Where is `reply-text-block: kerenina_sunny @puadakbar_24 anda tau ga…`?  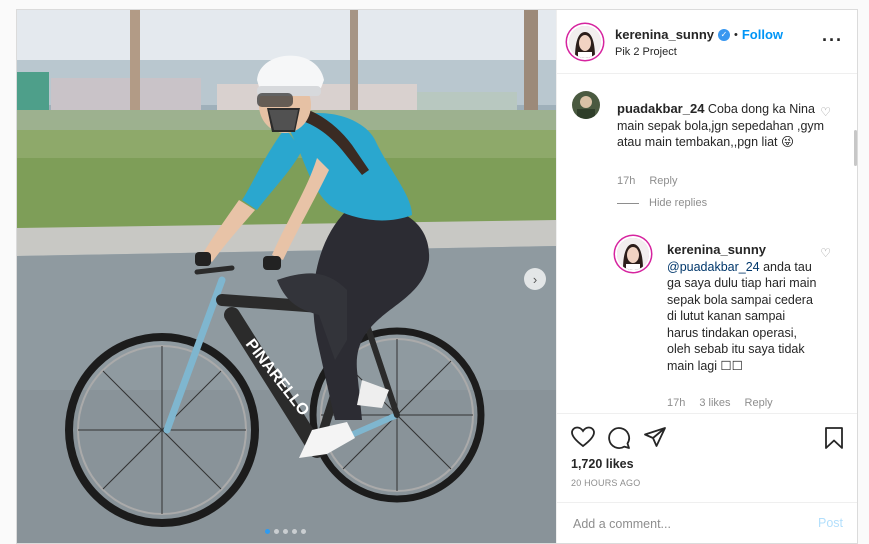
reply-text-block: kerenina_sunny @puadakbar_24 anda tau ga… is located at coordinates (742, 308).